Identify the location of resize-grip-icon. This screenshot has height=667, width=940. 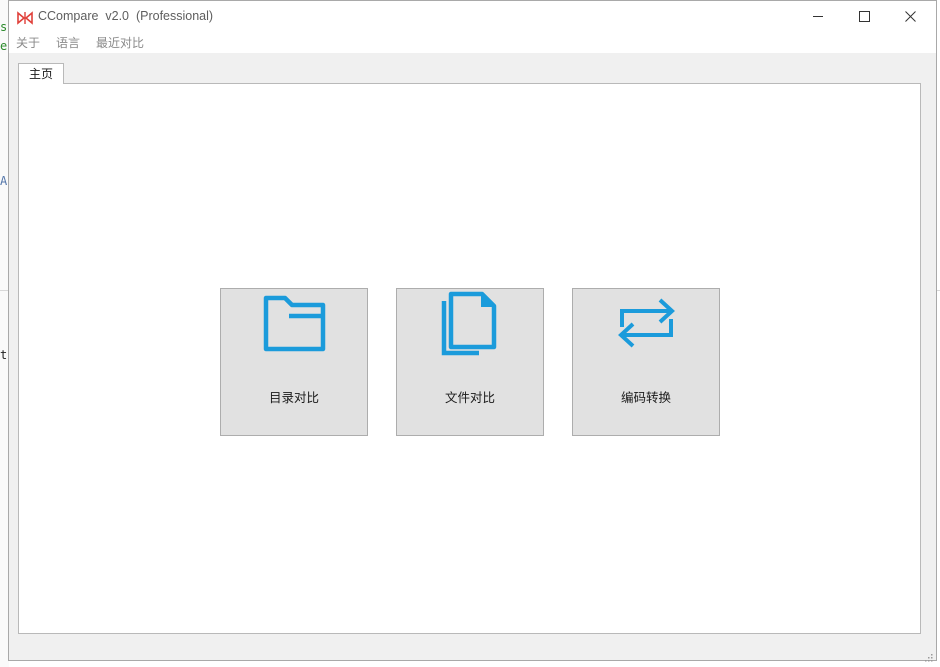
(928, 654).